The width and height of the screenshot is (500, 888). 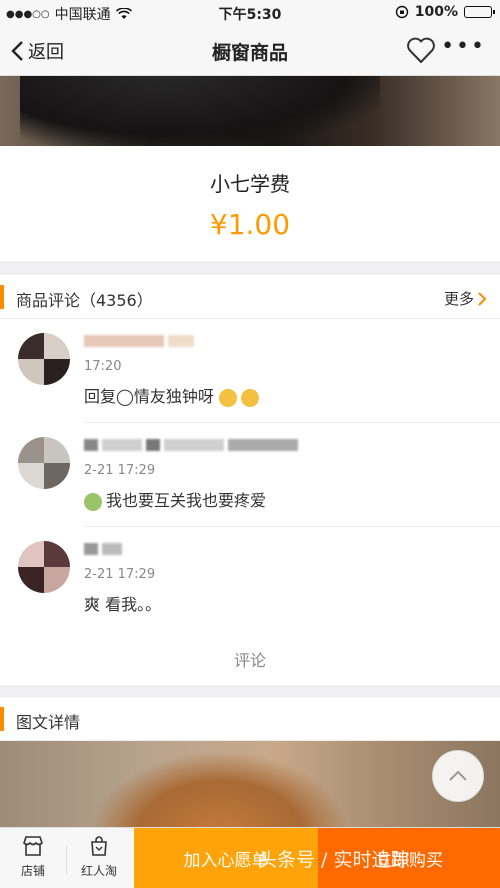 I want to click on orientation-lock-icon, so click(x=401, y=12).